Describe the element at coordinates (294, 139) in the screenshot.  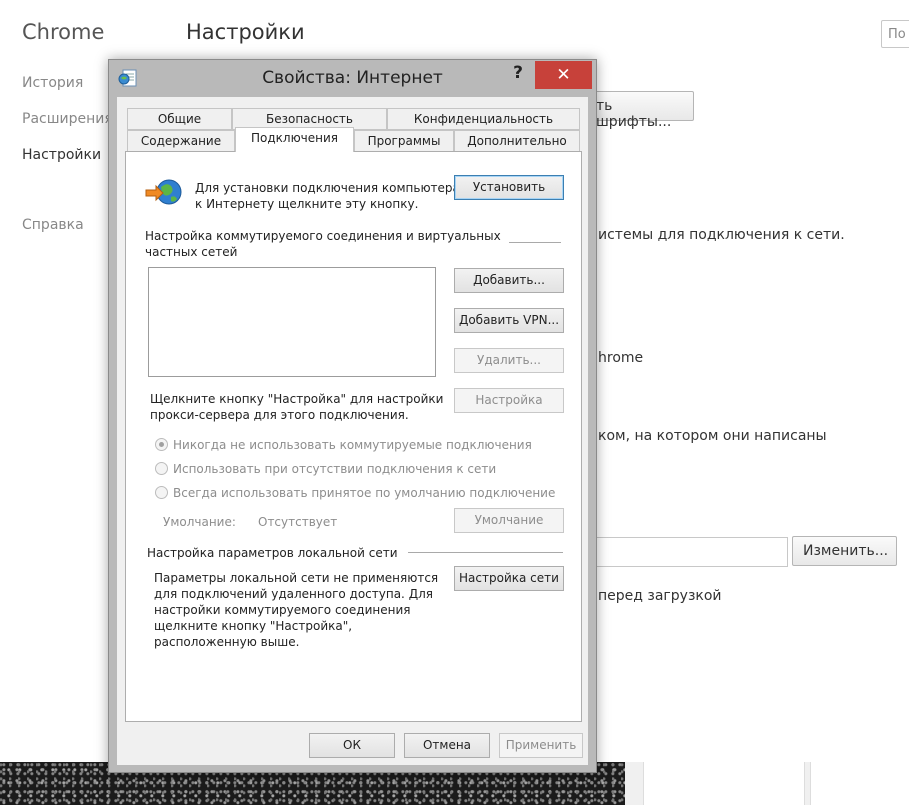
I see `tab-connections: Подключения` at that location.